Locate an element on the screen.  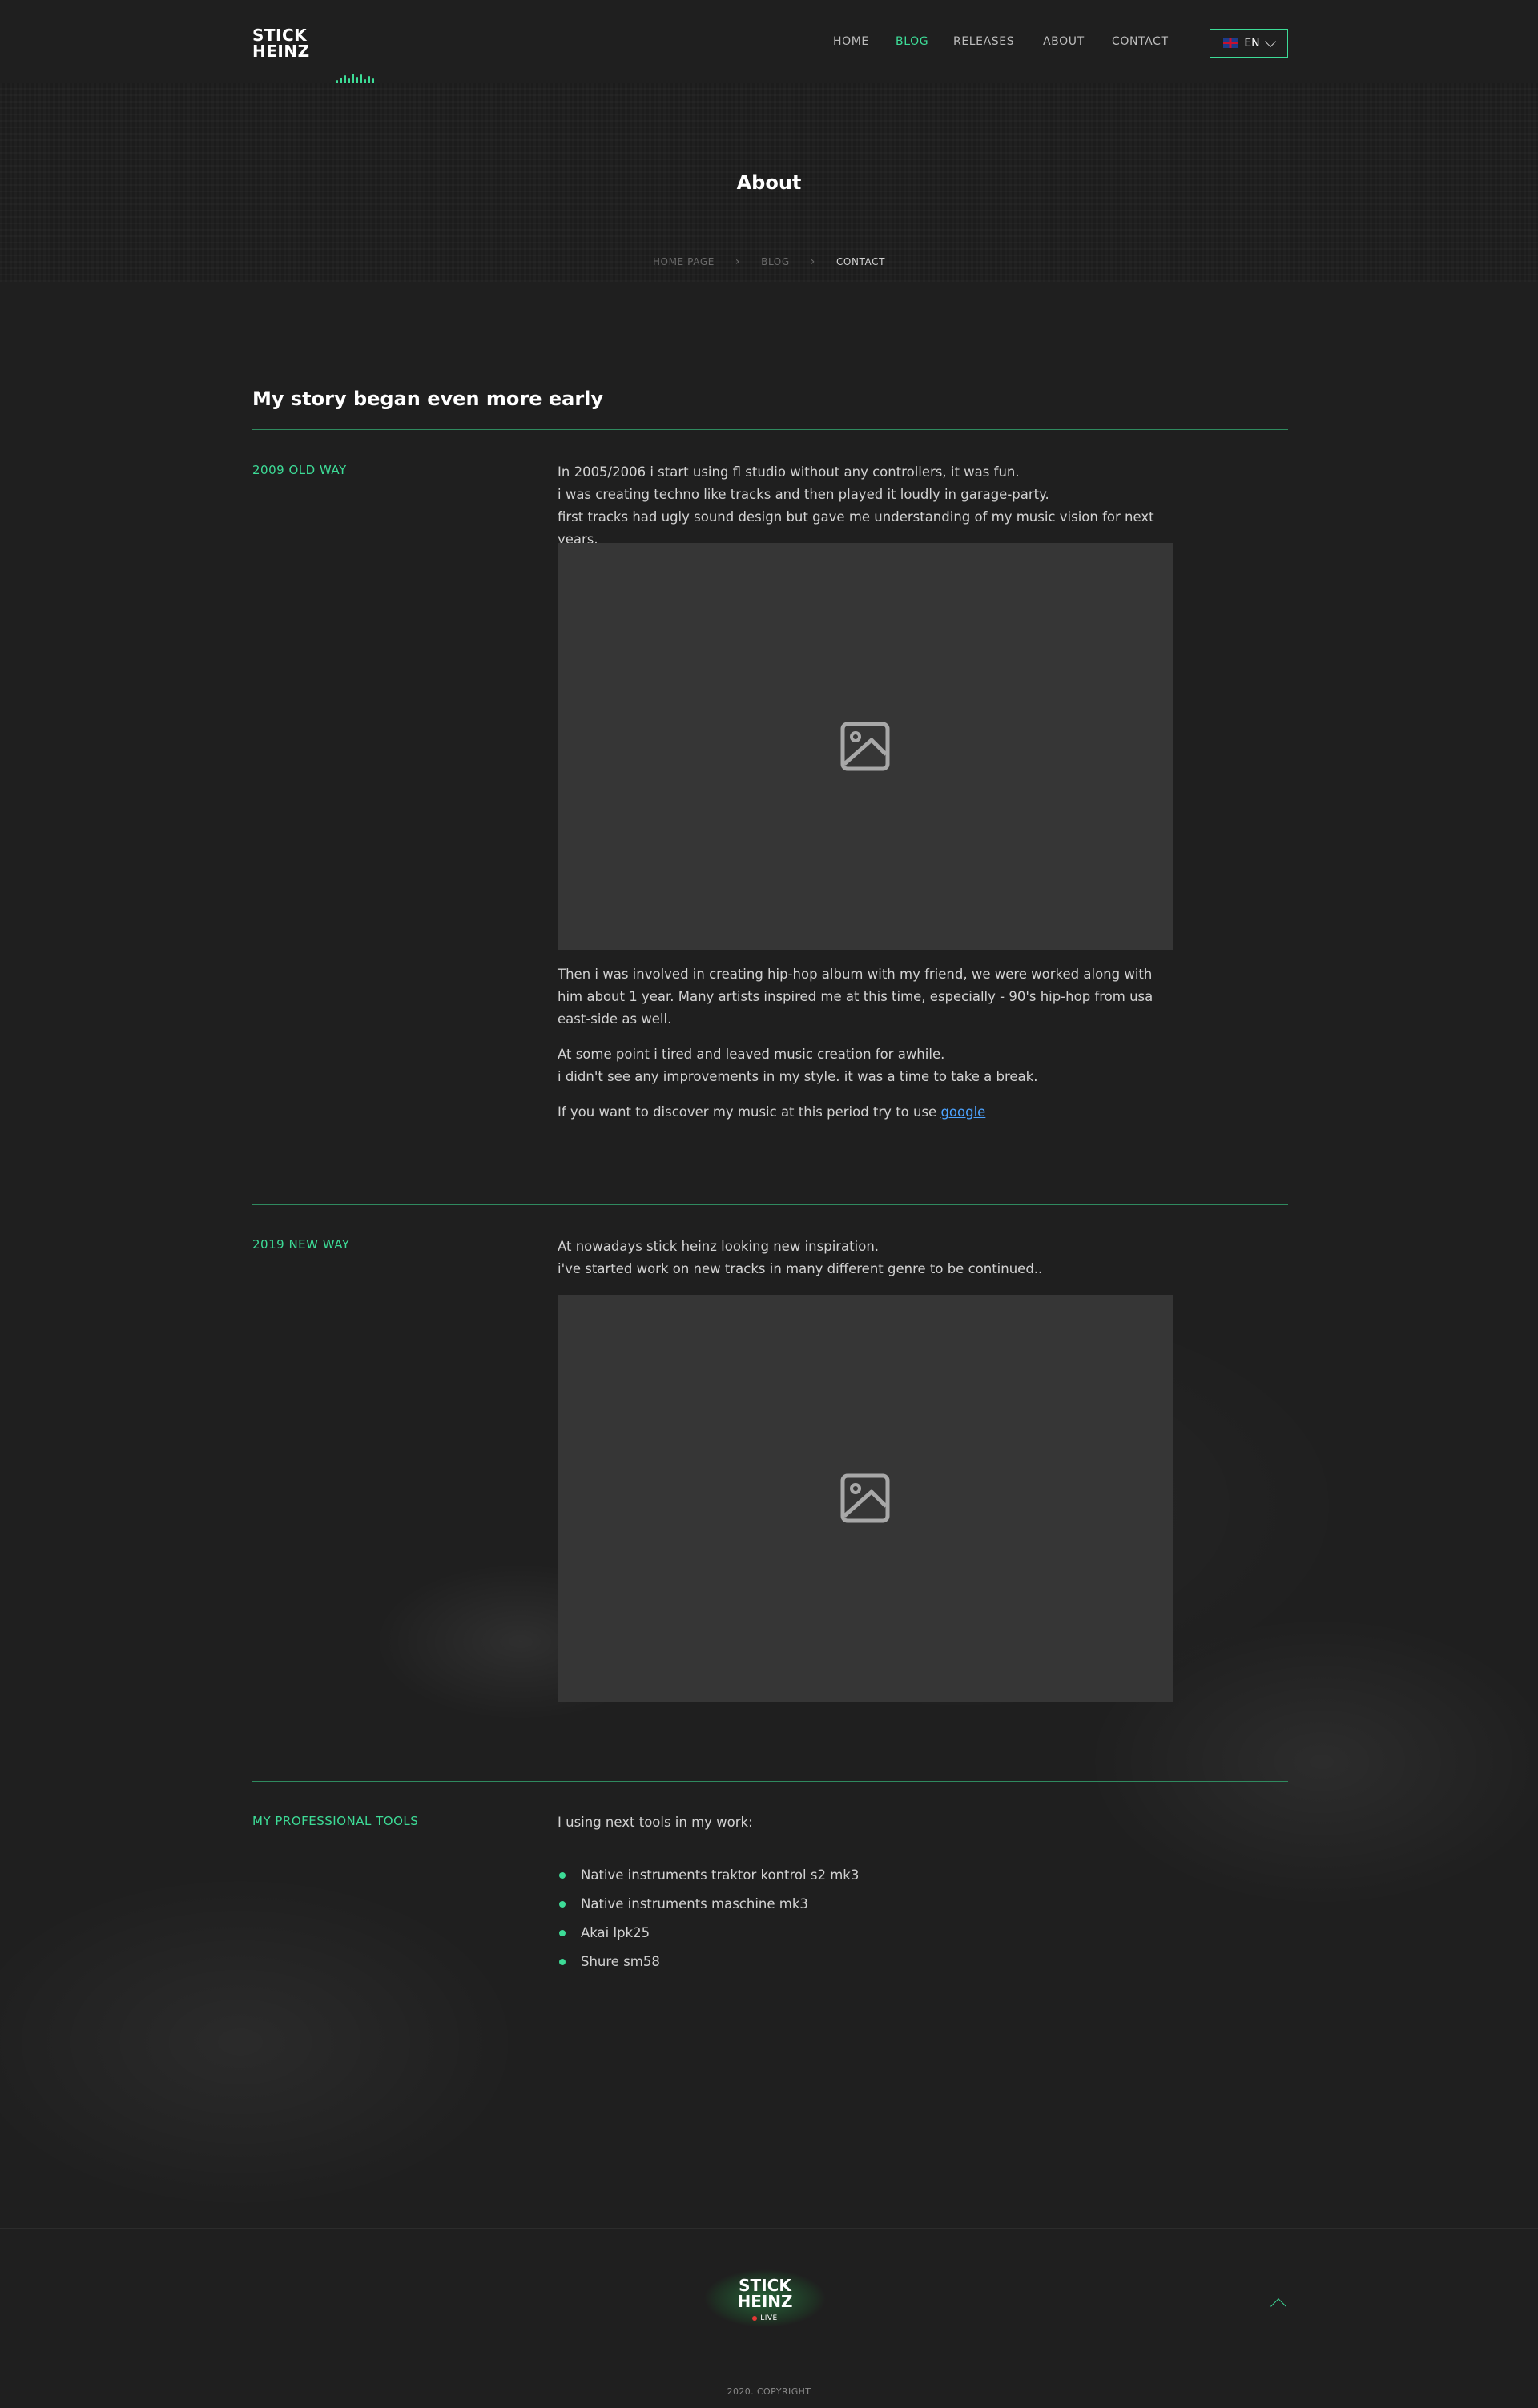
list-item: Akai lpk25 is located at coordinates (708, 1938).